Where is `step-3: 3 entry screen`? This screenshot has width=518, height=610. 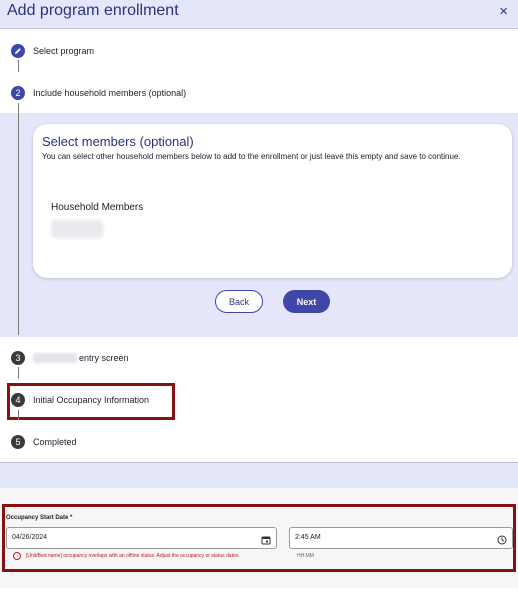 step-3: 3 entry screen is located at coordinates (70, 358).